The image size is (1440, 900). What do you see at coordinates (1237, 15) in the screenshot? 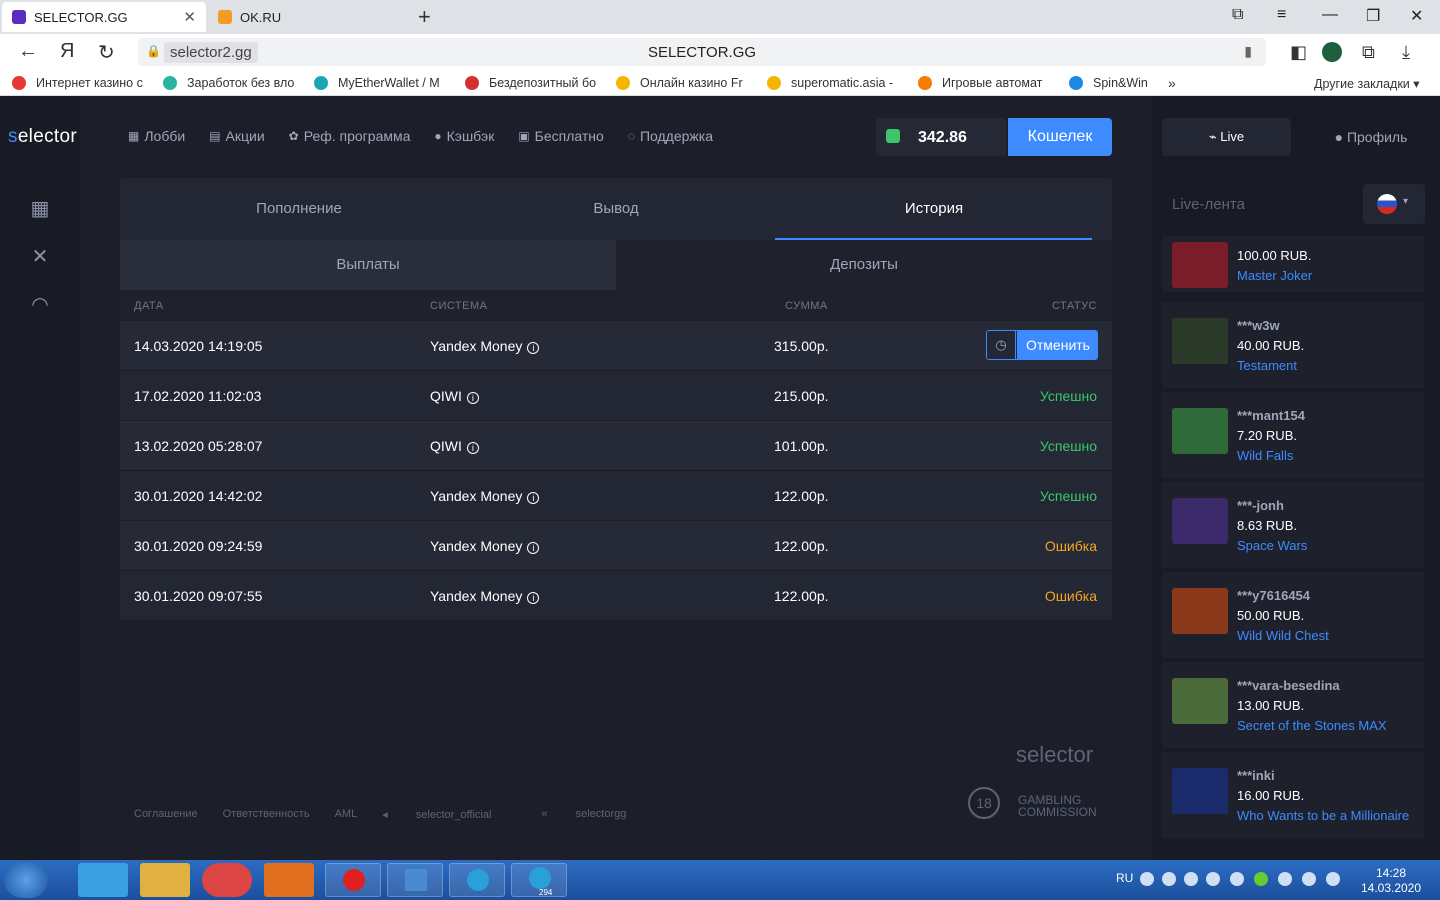
I see `bookmarks-panel-icon: ⧉` at bounding box center [1237, 15].